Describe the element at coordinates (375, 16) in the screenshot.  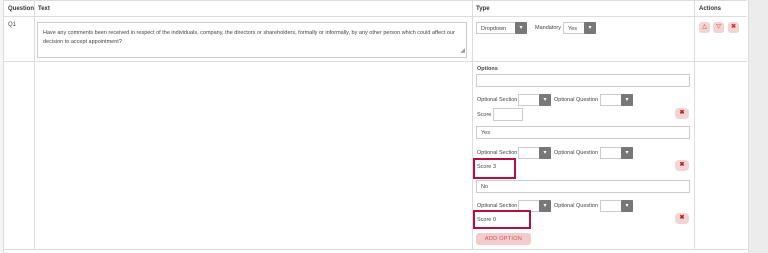
I see `header-divider` at that location.